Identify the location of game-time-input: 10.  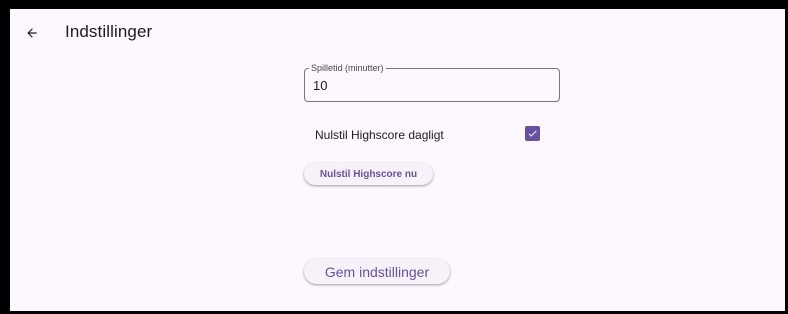
(320, 85).